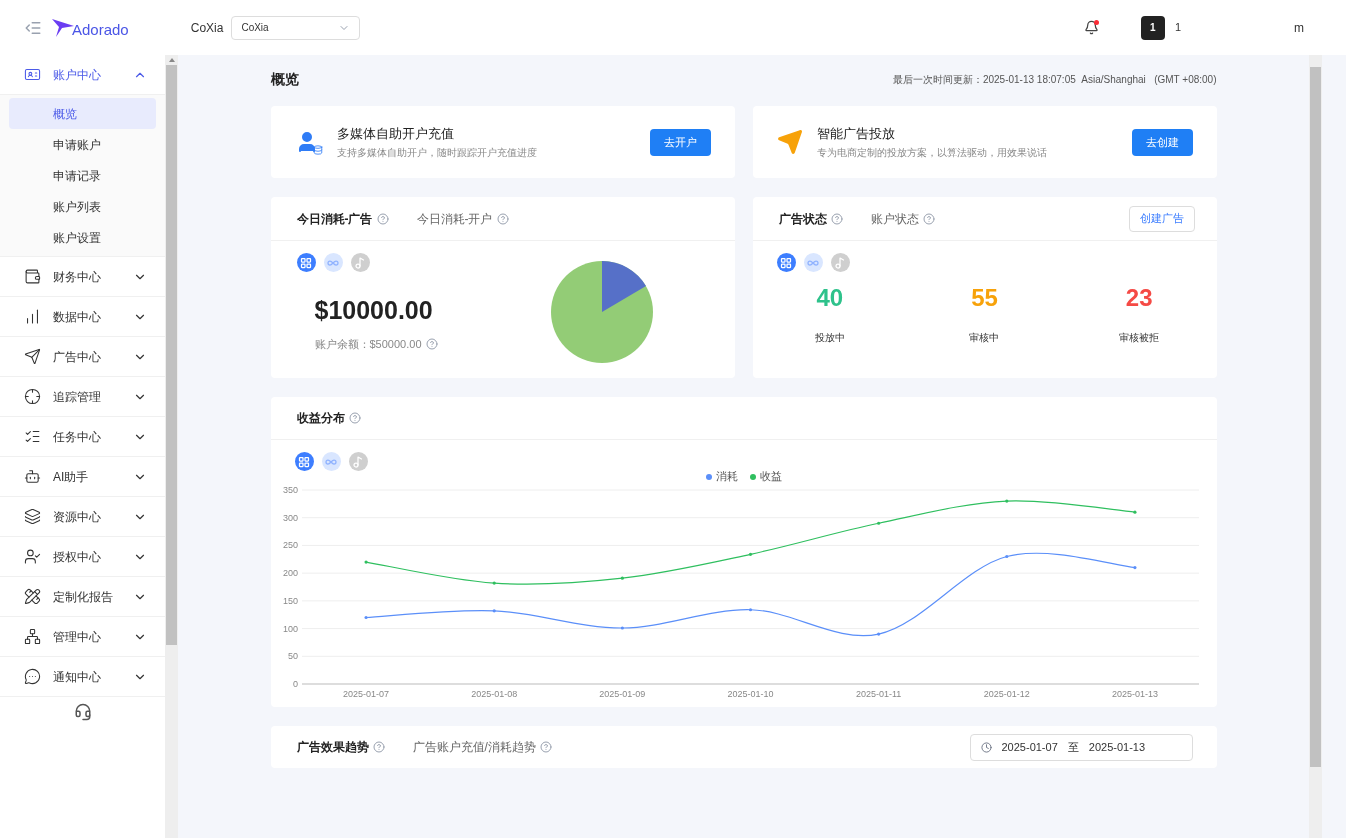  Describe the element at coordinates (1177, 28) in the screenshot. I see `user-count: 1` at that location.